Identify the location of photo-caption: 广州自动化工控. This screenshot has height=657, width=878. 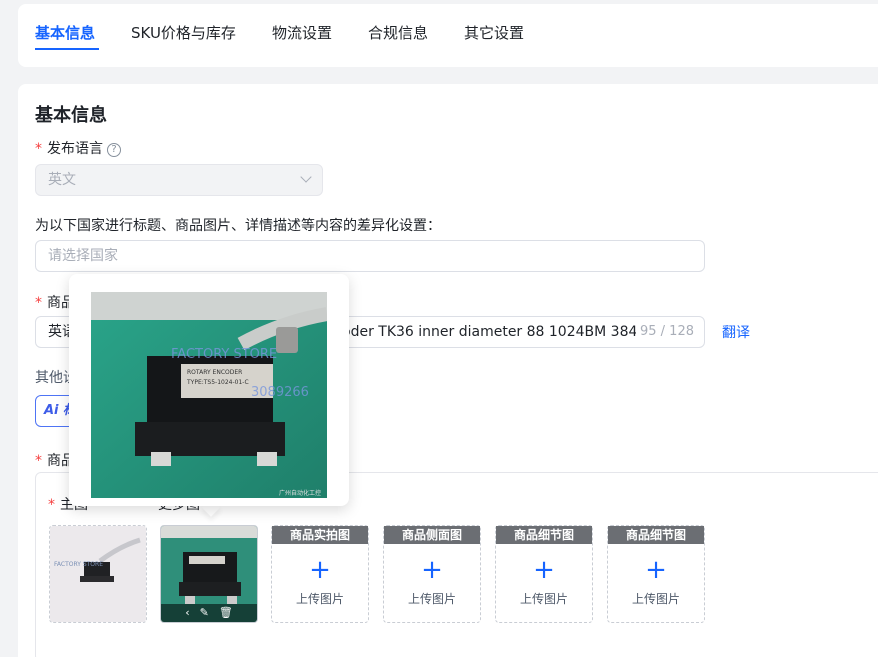
(300, 493).